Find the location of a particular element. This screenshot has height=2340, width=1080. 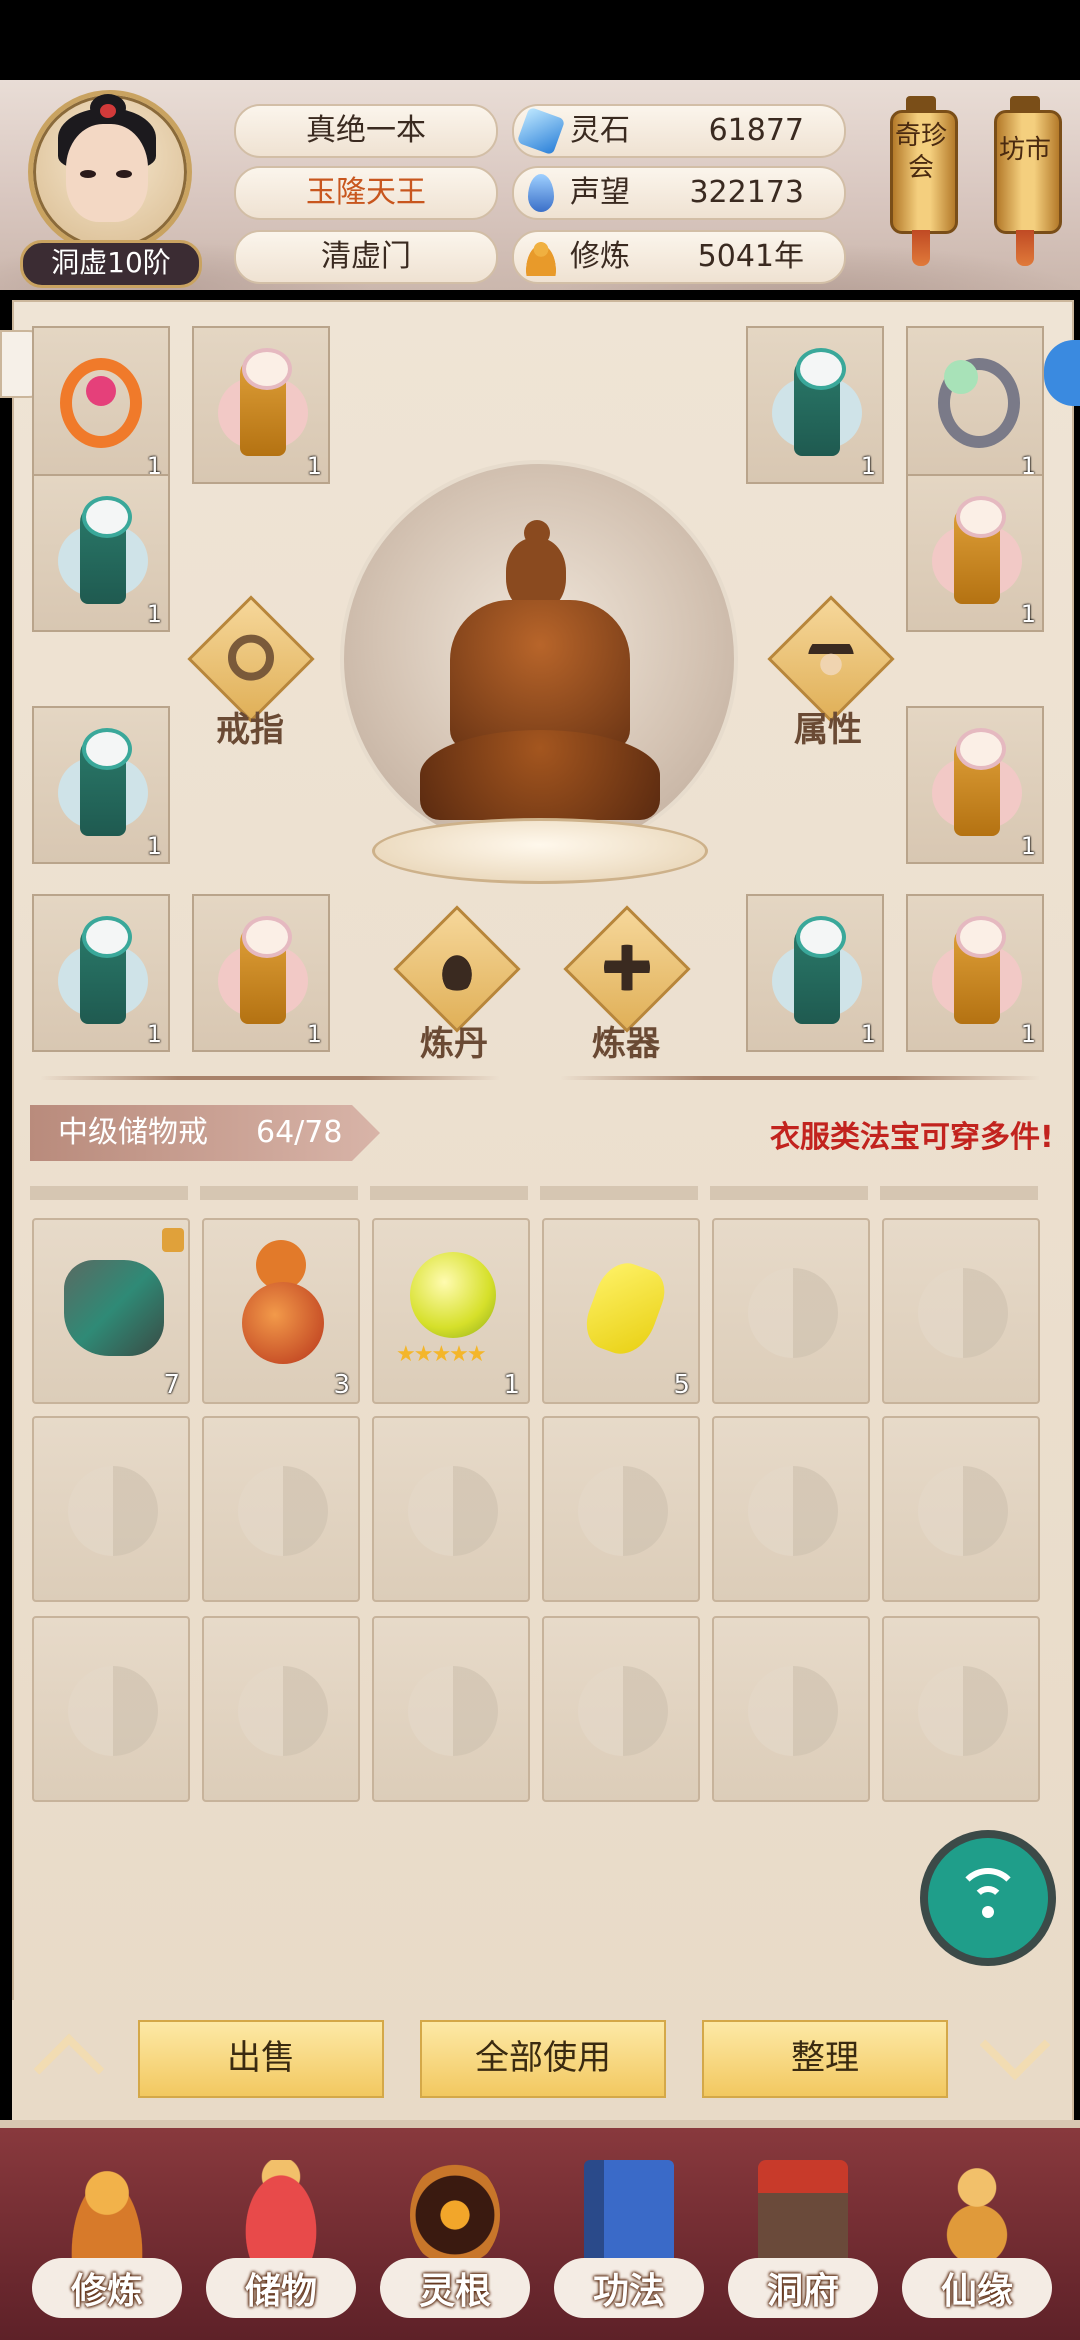

nav-techniques: 功法 is located at coordinates (624, 2245).